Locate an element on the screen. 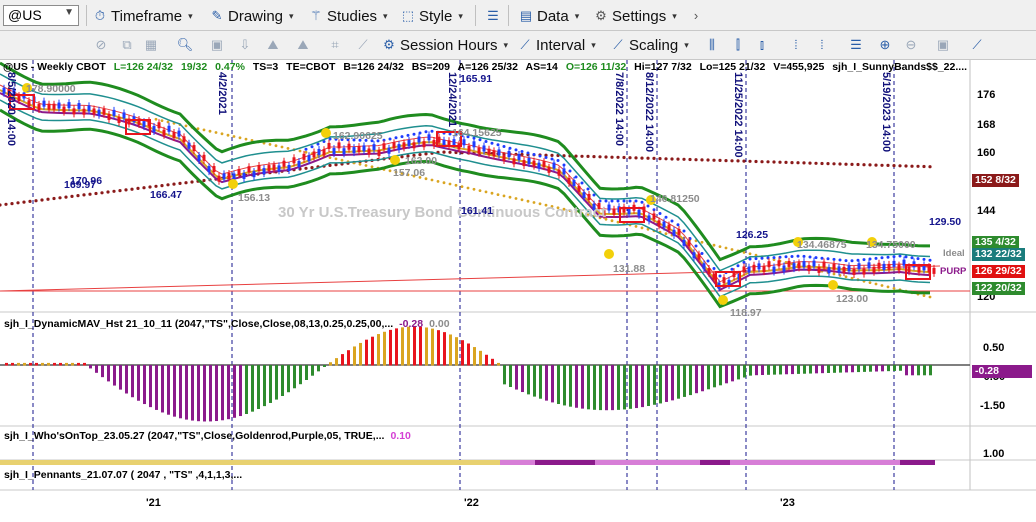 The height and width of the screenshot is (522, 1036). settings-button: ⚙ Settings ▾ is located at coordinates (635, 16).